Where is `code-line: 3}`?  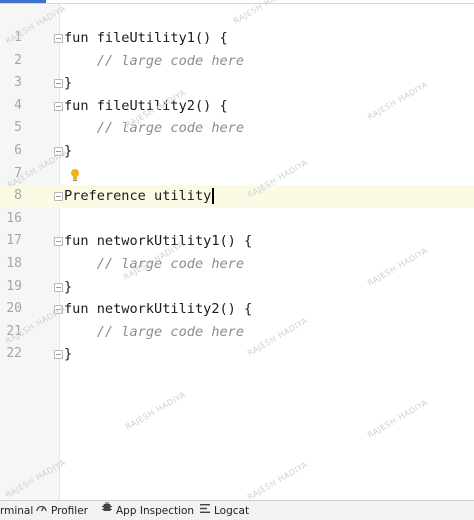
code-line: 3} is located at coordinates (237, 83).